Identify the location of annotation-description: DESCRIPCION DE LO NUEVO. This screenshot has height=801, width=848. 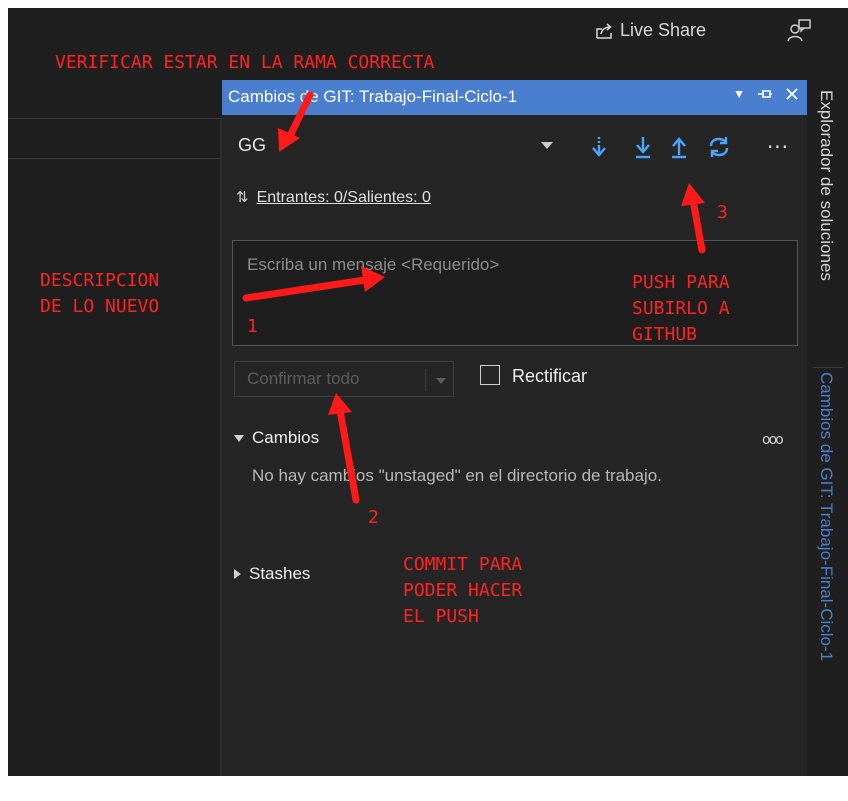
(100, 293).